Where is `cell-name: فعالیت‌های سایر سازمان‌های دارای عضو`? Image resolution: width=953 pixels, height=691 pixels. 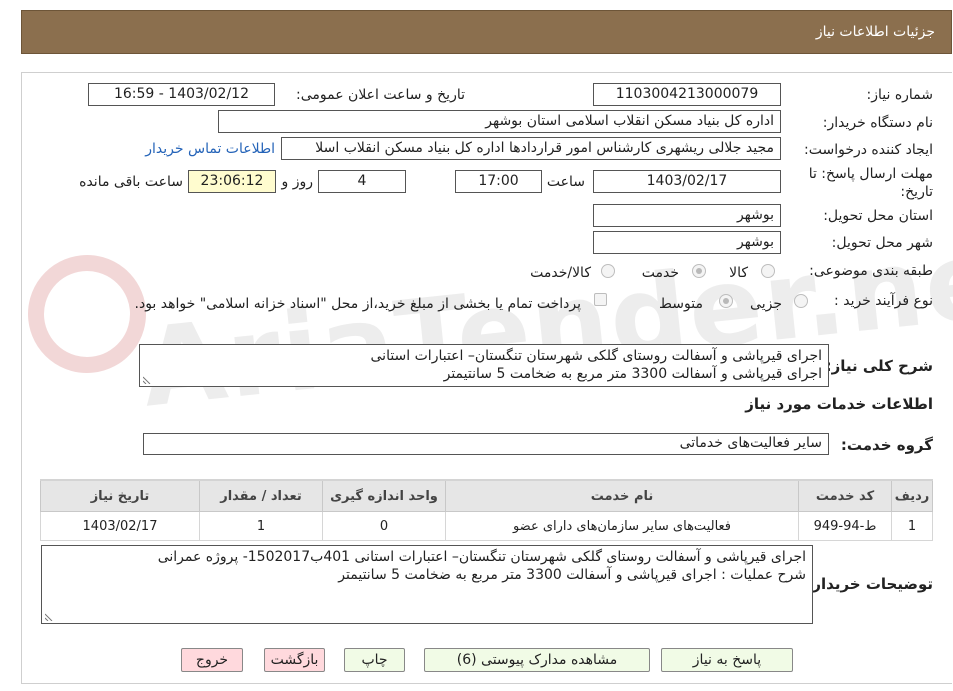 cell-name: فعالیت‌های سایر سازمان‌های دارای عضو is located at coordinates (622, 526).